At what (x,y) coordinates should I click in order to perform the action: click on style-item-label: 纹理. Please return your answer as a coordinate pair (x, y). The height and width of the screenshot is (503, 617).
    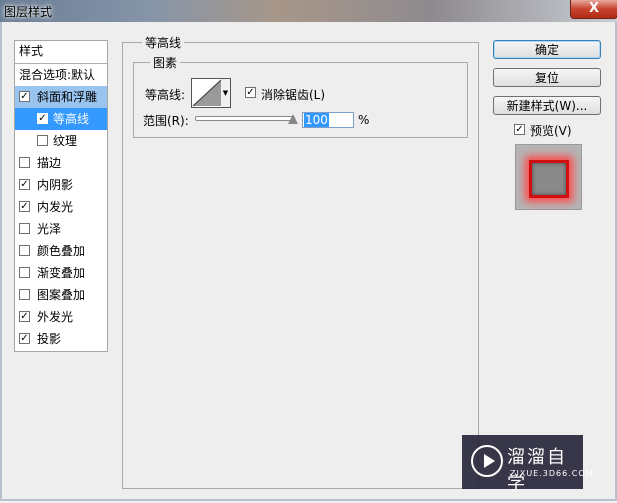
    Looking at the image, I should click on (65, 141).